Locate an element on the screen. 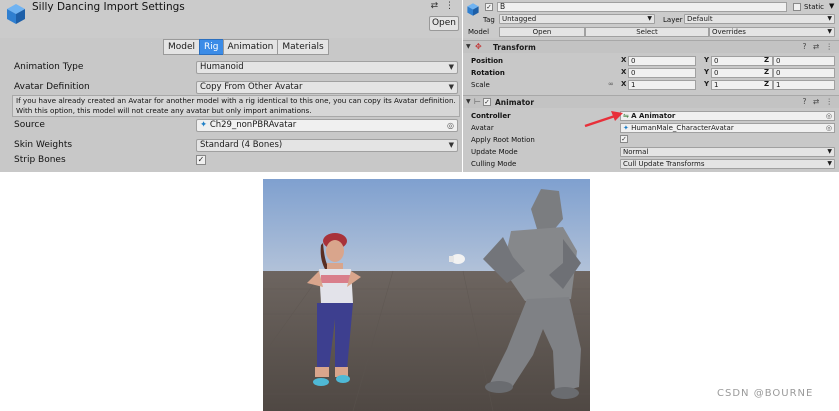 The width and height of the screenshot is (839, 411). animator-title: Animator is located at coordinates (515, 102).